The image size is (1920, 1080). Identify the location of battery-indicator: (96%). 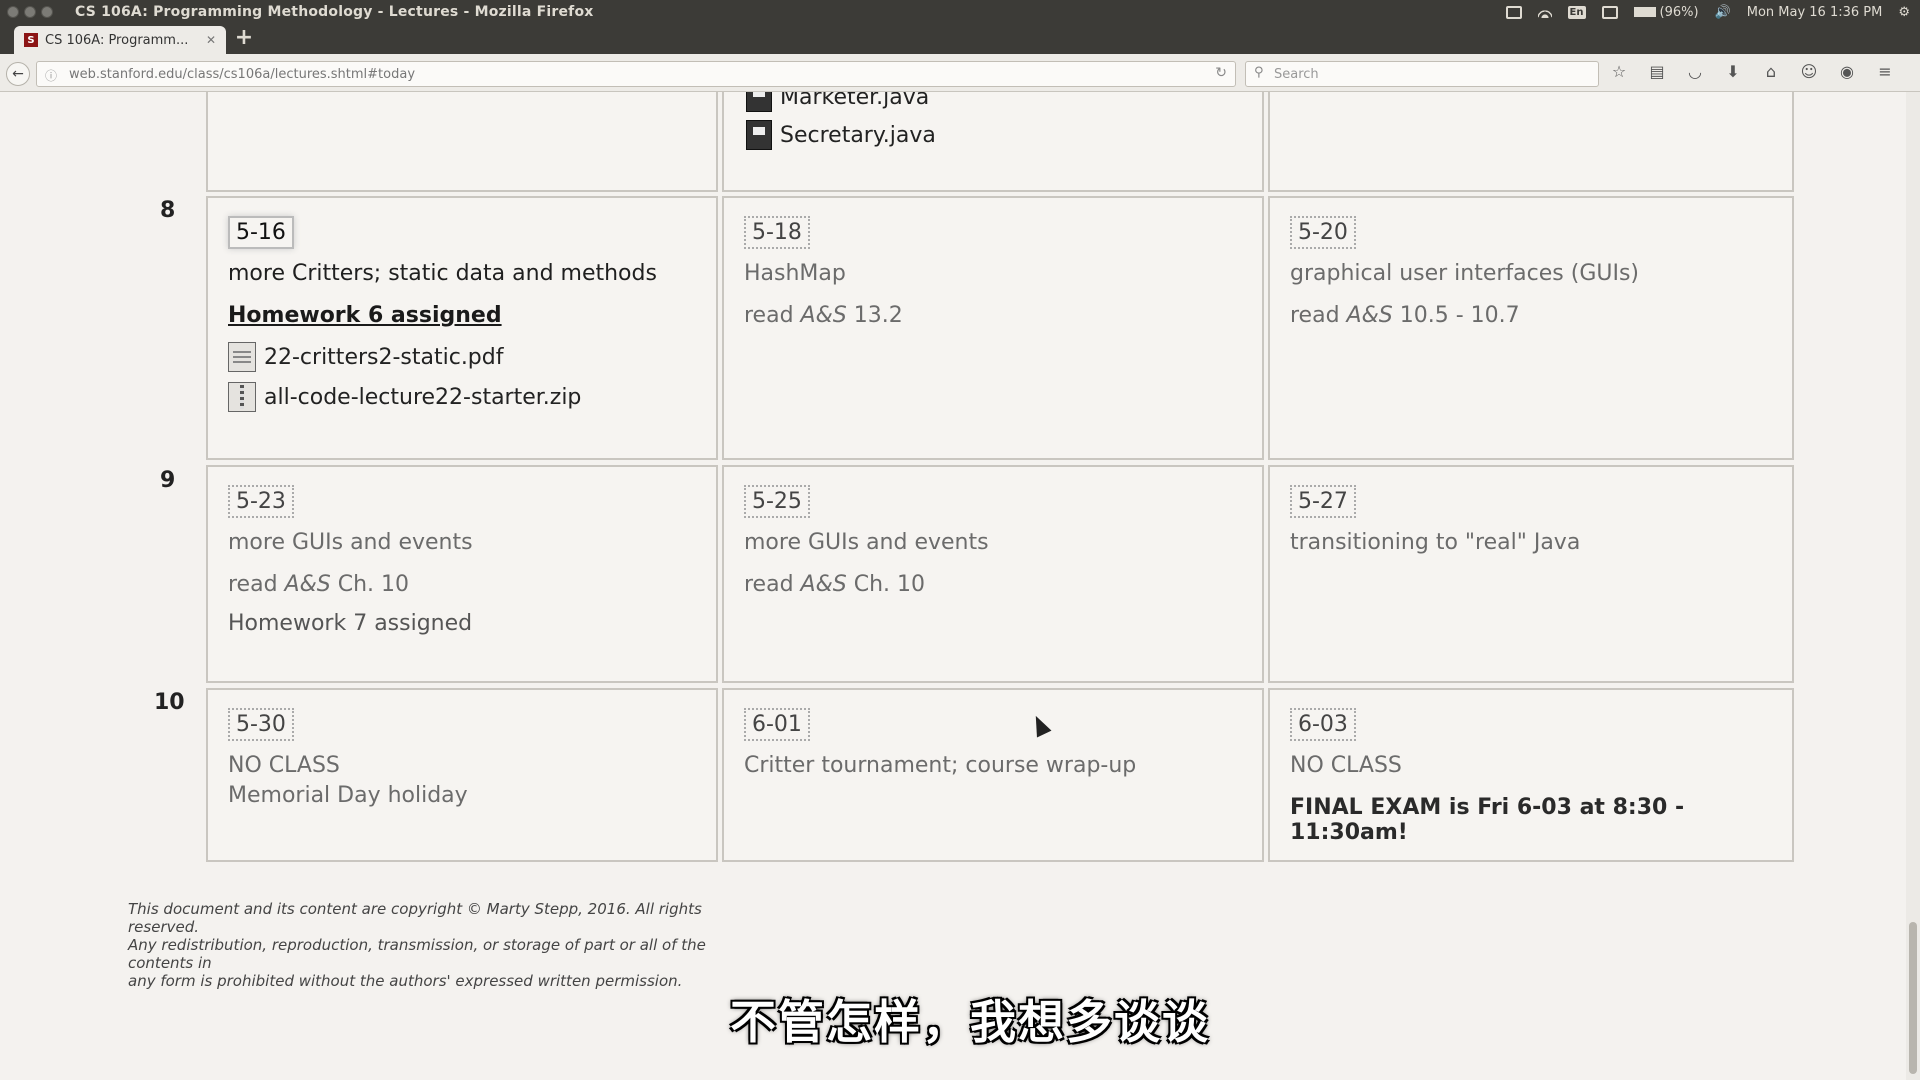
(1666, 12).